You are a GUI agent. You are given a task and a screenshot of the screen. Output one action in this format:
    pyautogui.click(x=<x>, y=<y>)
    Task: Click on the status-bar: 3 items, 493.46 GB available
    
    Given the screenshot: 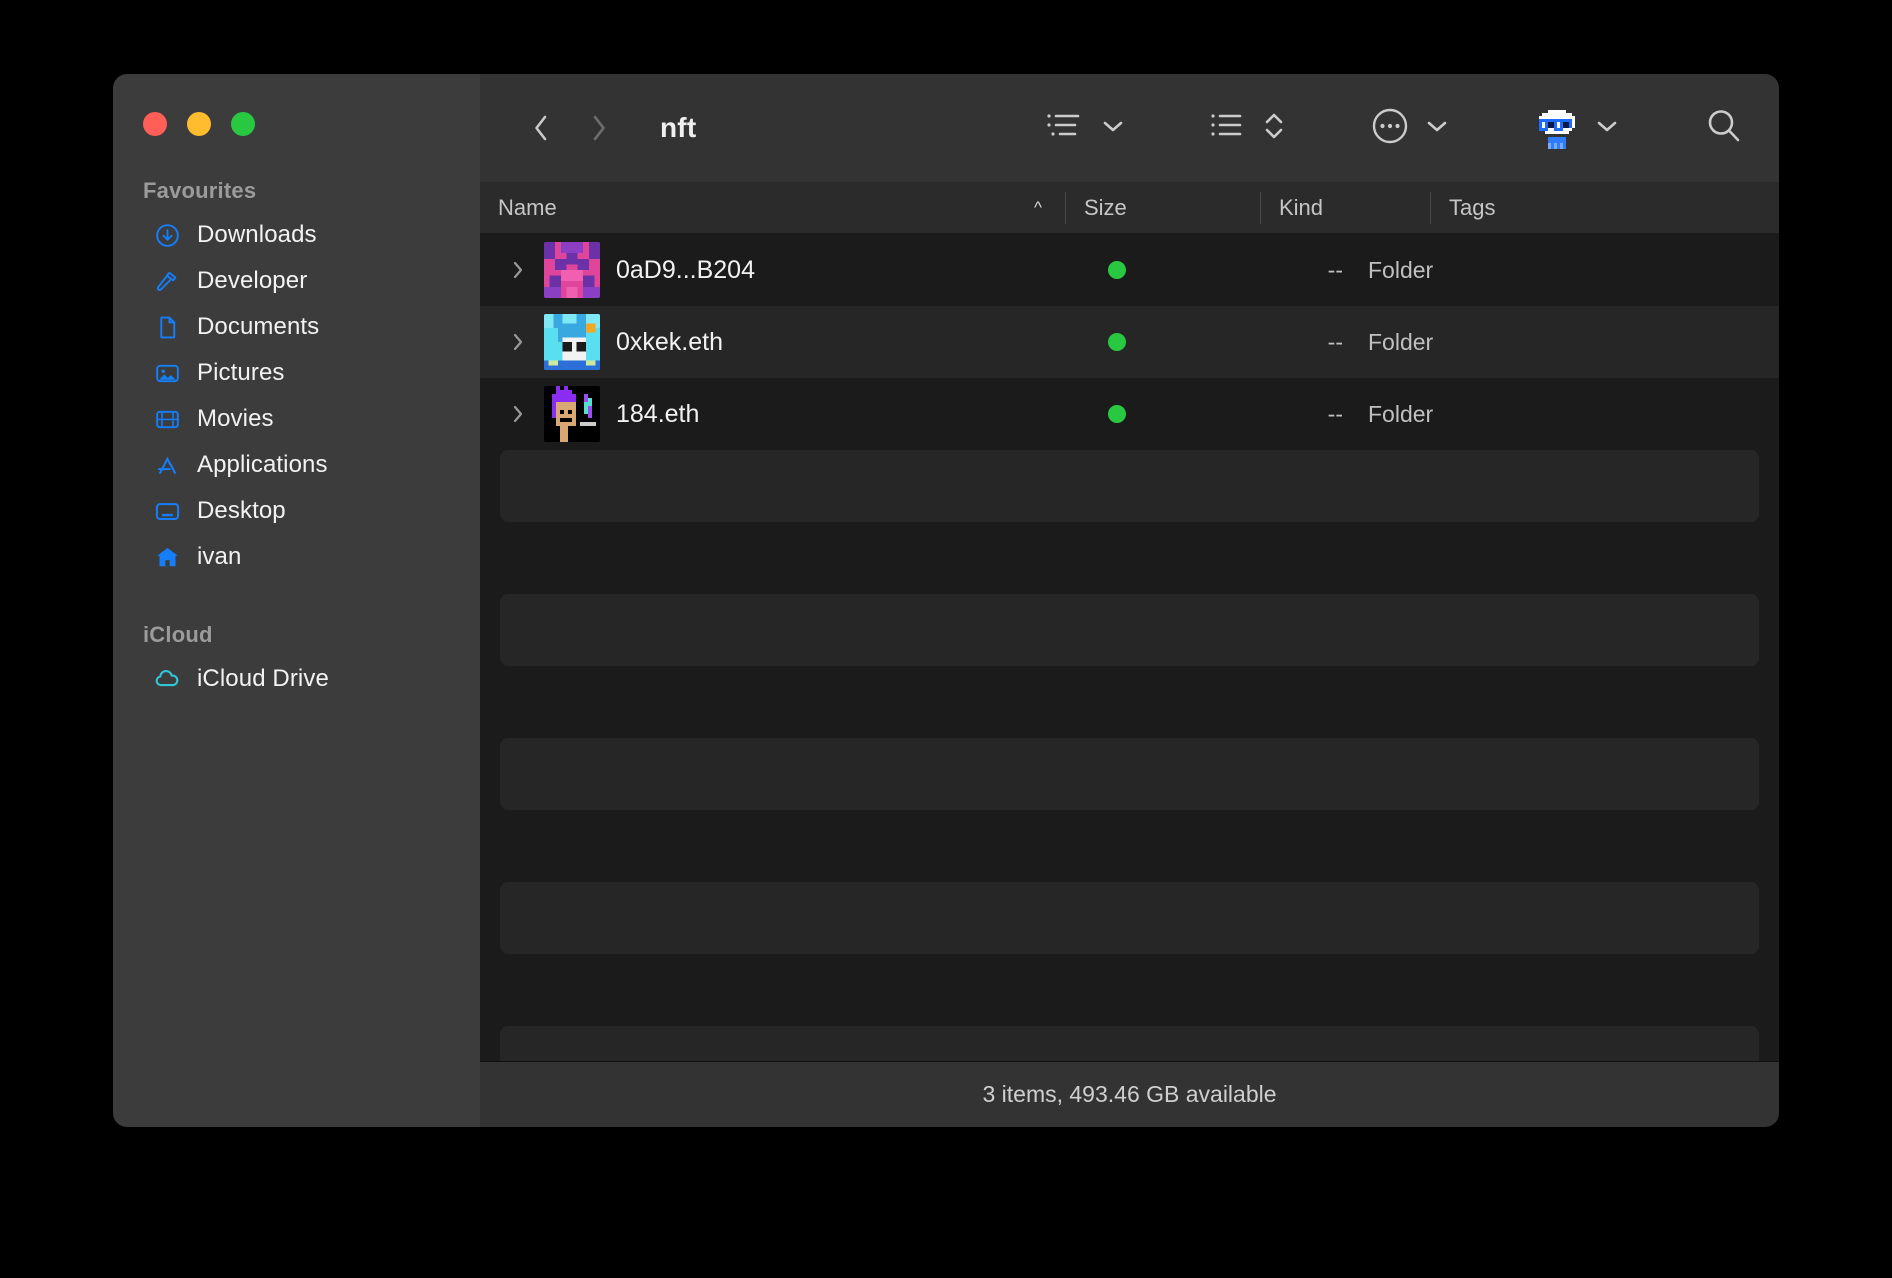 What is the action you would take?
    pyautogui.click(x=1129, y=1094)
    